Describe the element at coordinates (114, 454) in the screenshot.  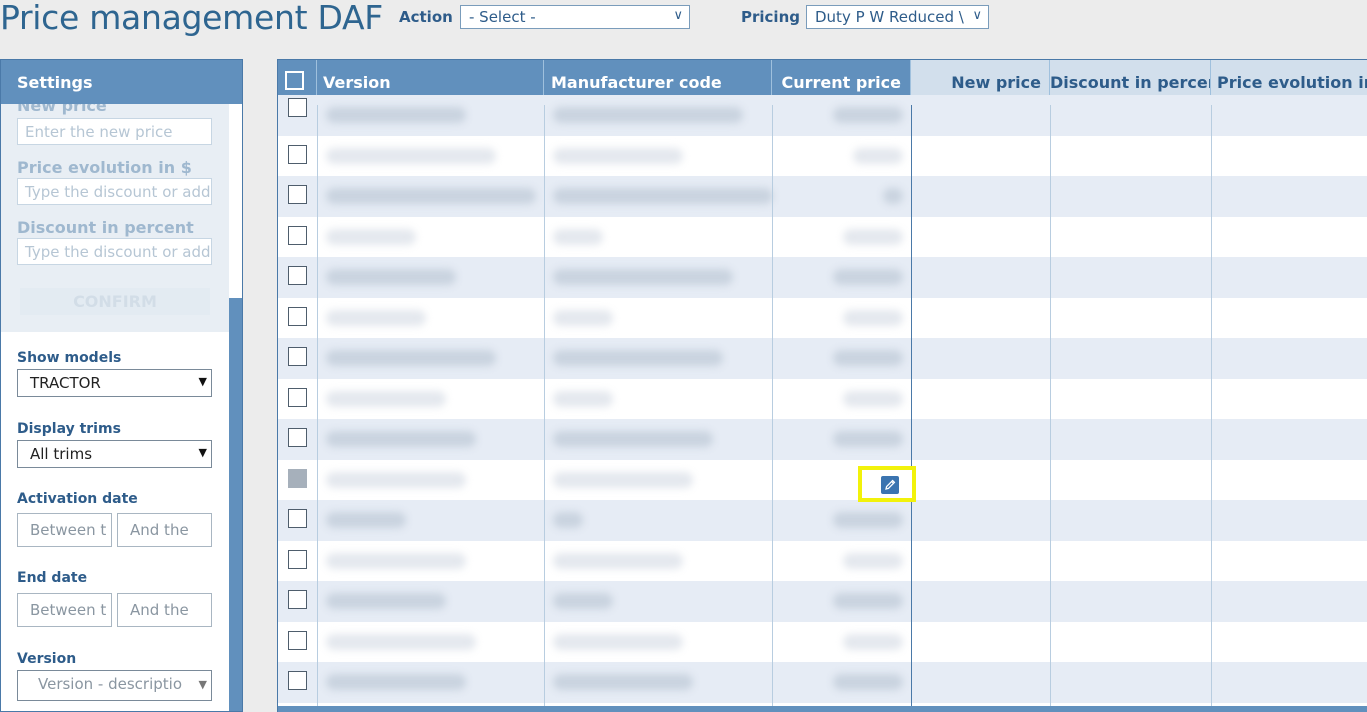
I see `display-trims-select: All trims ▼` at that location.